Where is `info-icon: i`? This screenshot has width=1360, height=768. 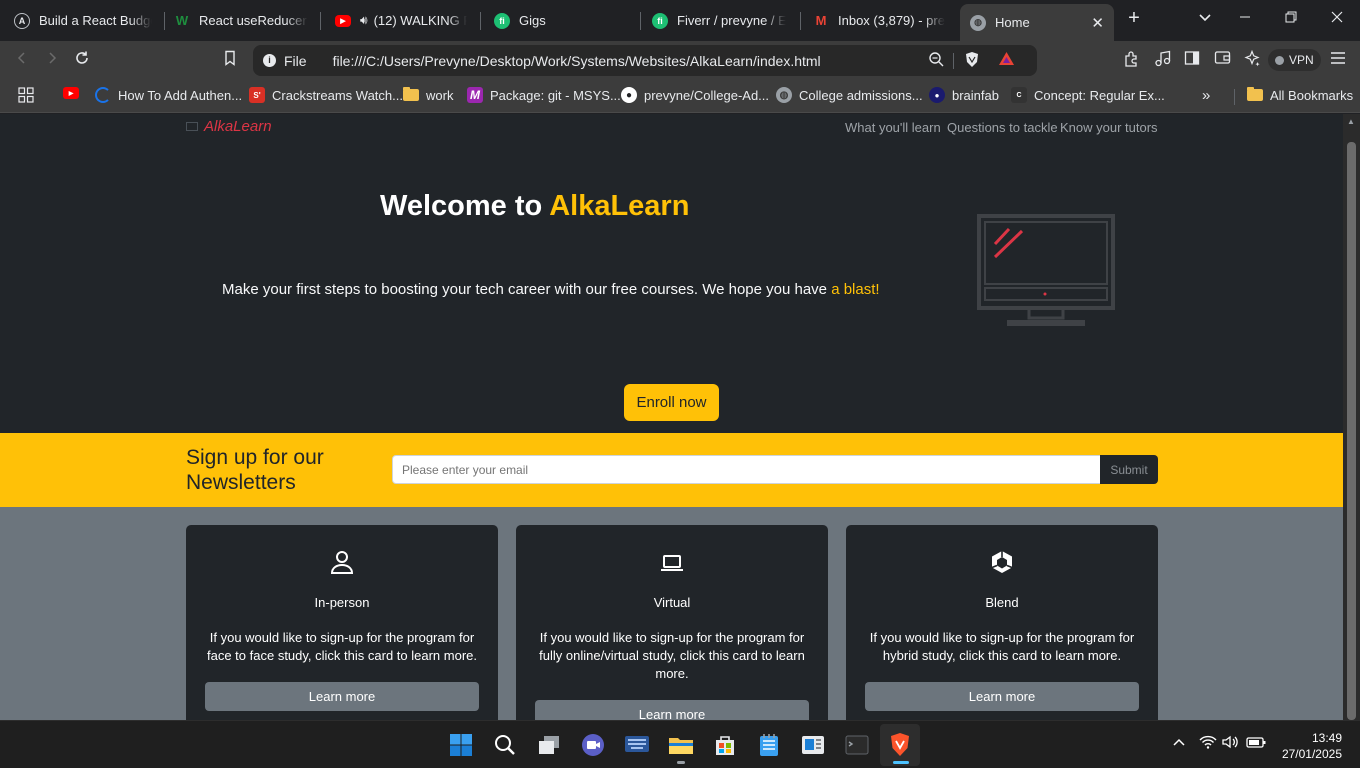 info-icon: i is located at coordinates (269, 60).